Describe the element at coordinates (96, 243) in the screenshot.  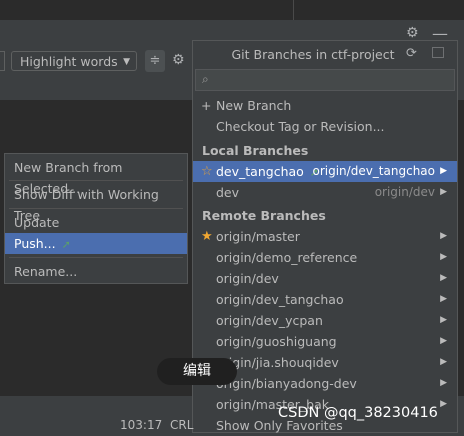
I see `menu-item-push: Push... ➚` at that location.